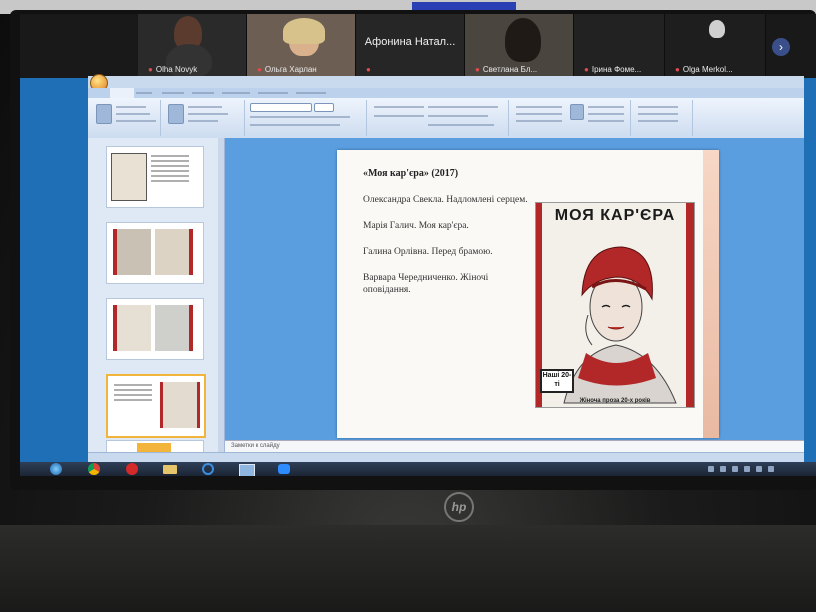  I want to click on poster-subtitle: Жіноча проза 20-х років, so click(615, 401).